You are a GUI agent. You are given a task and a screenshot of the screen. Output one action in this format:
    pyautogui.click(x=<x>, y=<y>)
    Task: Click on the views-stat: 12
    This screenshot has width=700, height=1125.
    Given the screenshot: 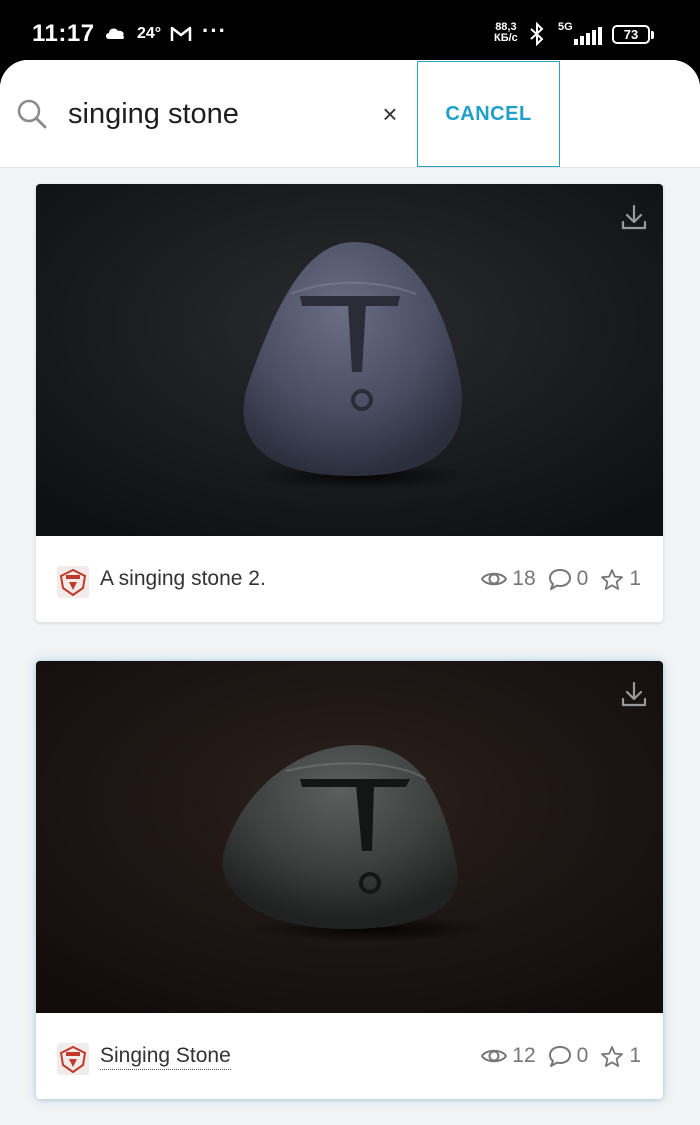 What is the action you would take?
    pyautogui.click(x=508, y=1056)
    